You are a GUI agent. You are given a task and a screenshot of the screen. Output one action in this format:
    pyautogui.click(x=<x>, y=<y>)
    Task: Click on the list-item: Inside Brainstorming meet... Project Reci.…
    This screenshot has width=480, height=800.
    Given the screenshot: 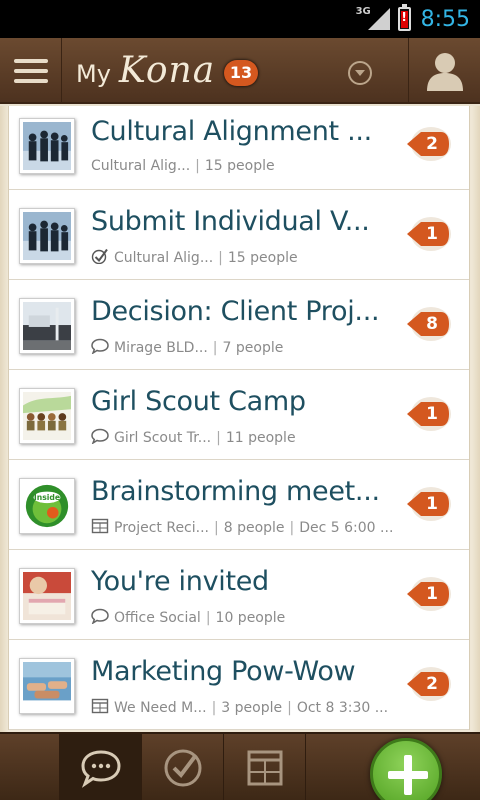 What is the action you would take?
    pyautogui.click(x=239, y=505)
    